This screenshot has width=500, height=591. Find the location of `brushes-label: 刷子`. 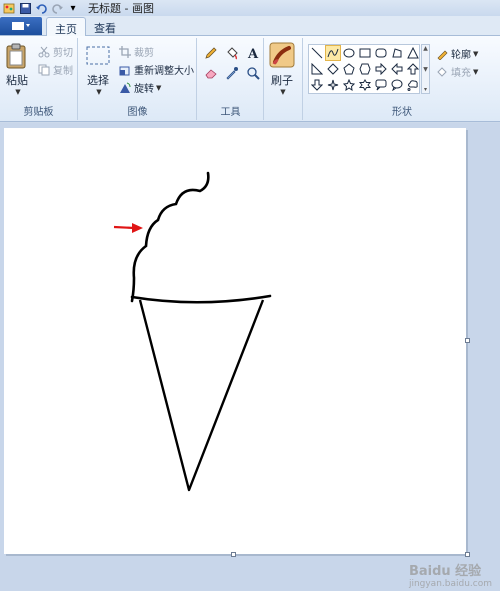

brushes-label: 刷子 is located at coordinates (282, 80).